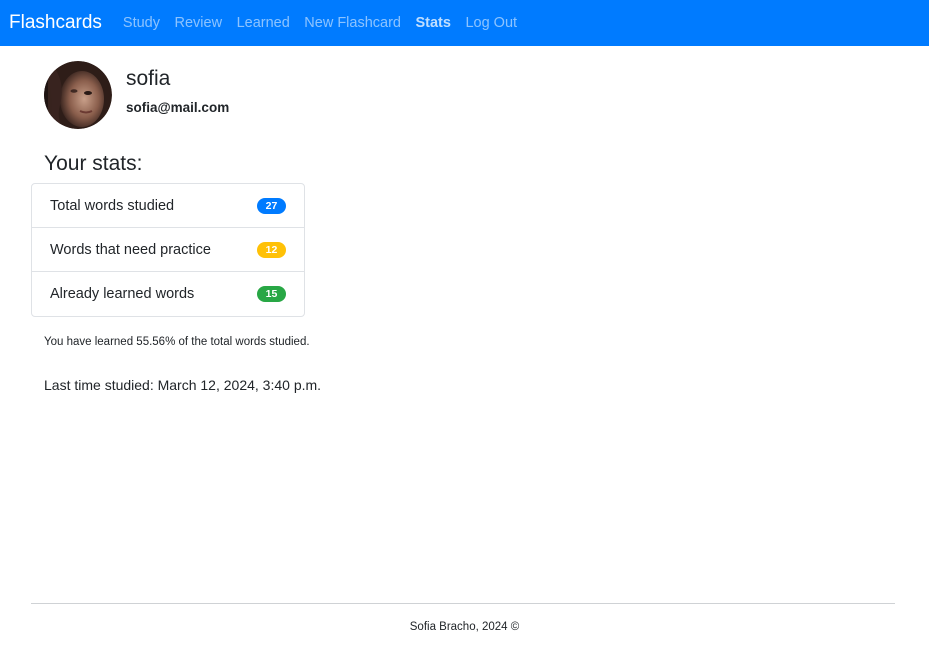  I want to click on stat-learned-words: Already learned words 15, so click(168, 294).